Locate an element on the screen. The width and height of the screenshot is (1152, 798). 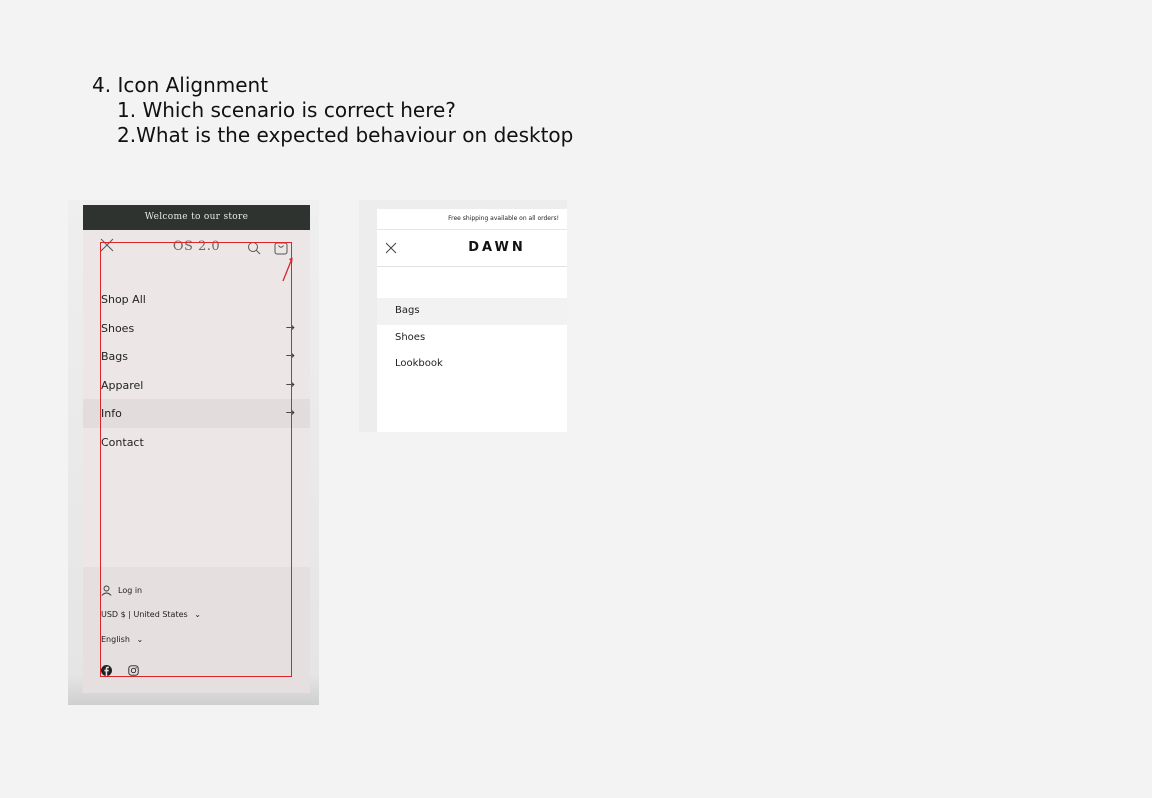
right-menu: Bags Shoes Lookbook is located at coordinates (472, 338).